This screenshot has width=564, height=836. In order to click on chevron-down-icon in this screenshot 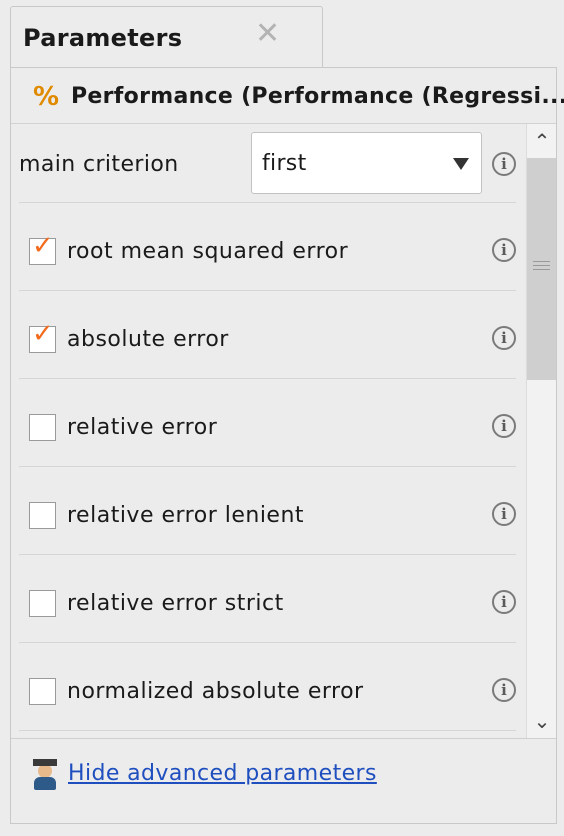, I will do `click(461, 164)`.